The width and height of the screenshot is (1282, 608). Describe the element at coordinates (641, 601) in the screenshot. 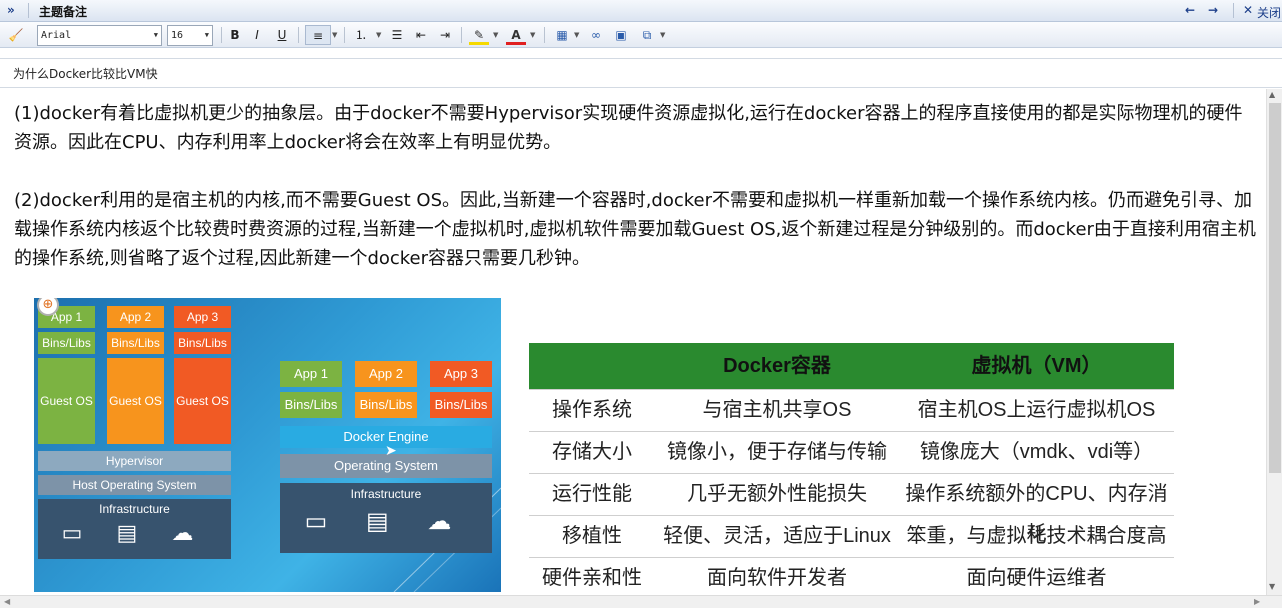

I see `horizontal-scrollbar: ◀ ▶` at that location.